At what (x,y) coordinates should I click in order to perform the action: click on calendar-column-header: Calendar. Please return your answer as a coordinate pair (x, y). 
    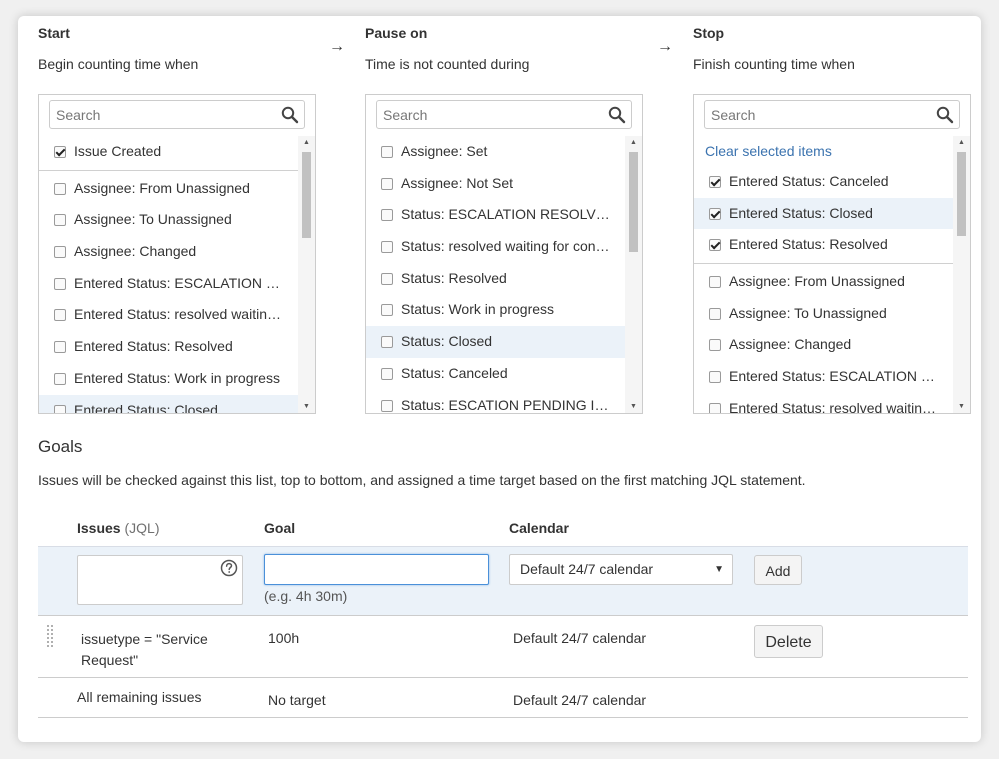
    Looking at the image, I should click on (539, 528).